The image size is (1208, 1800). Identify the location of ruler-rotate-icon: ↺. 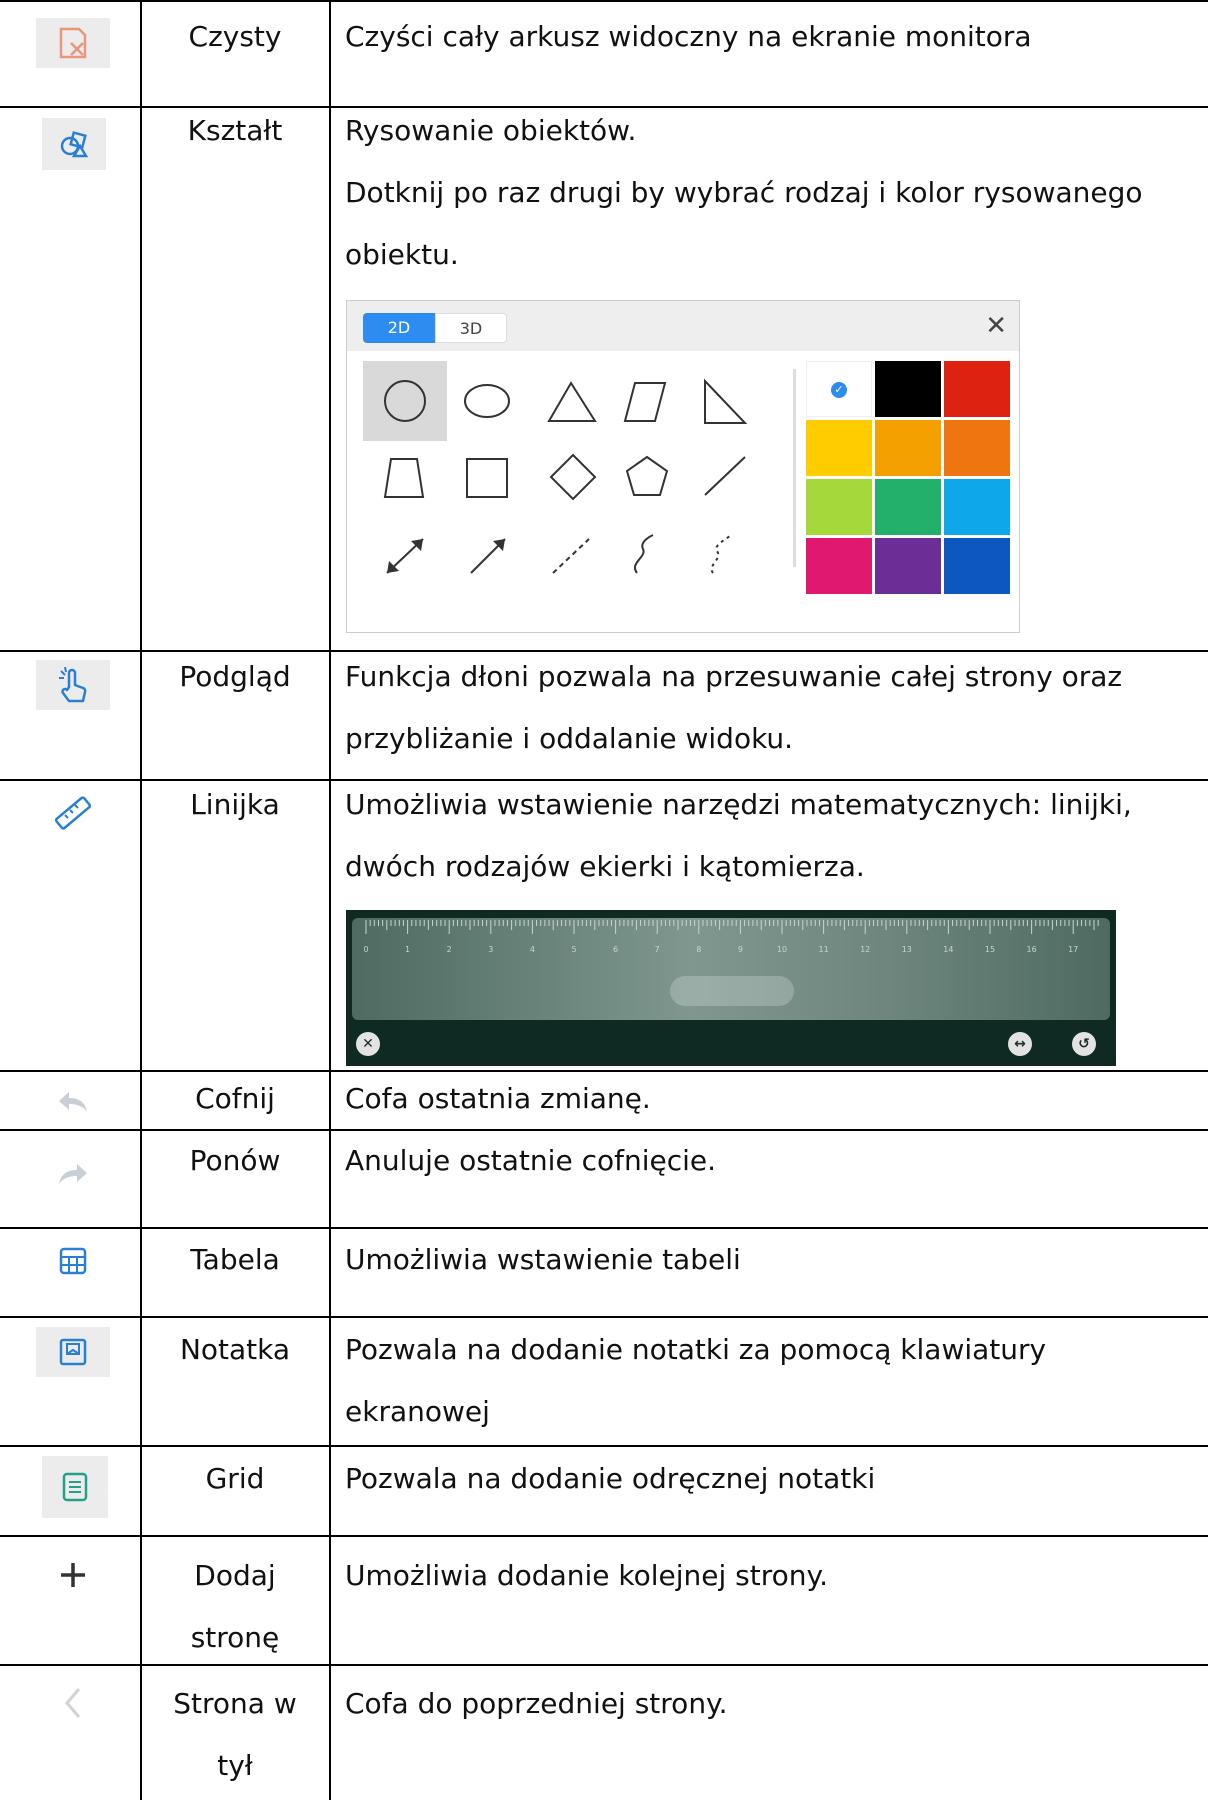
(1084, 1044).